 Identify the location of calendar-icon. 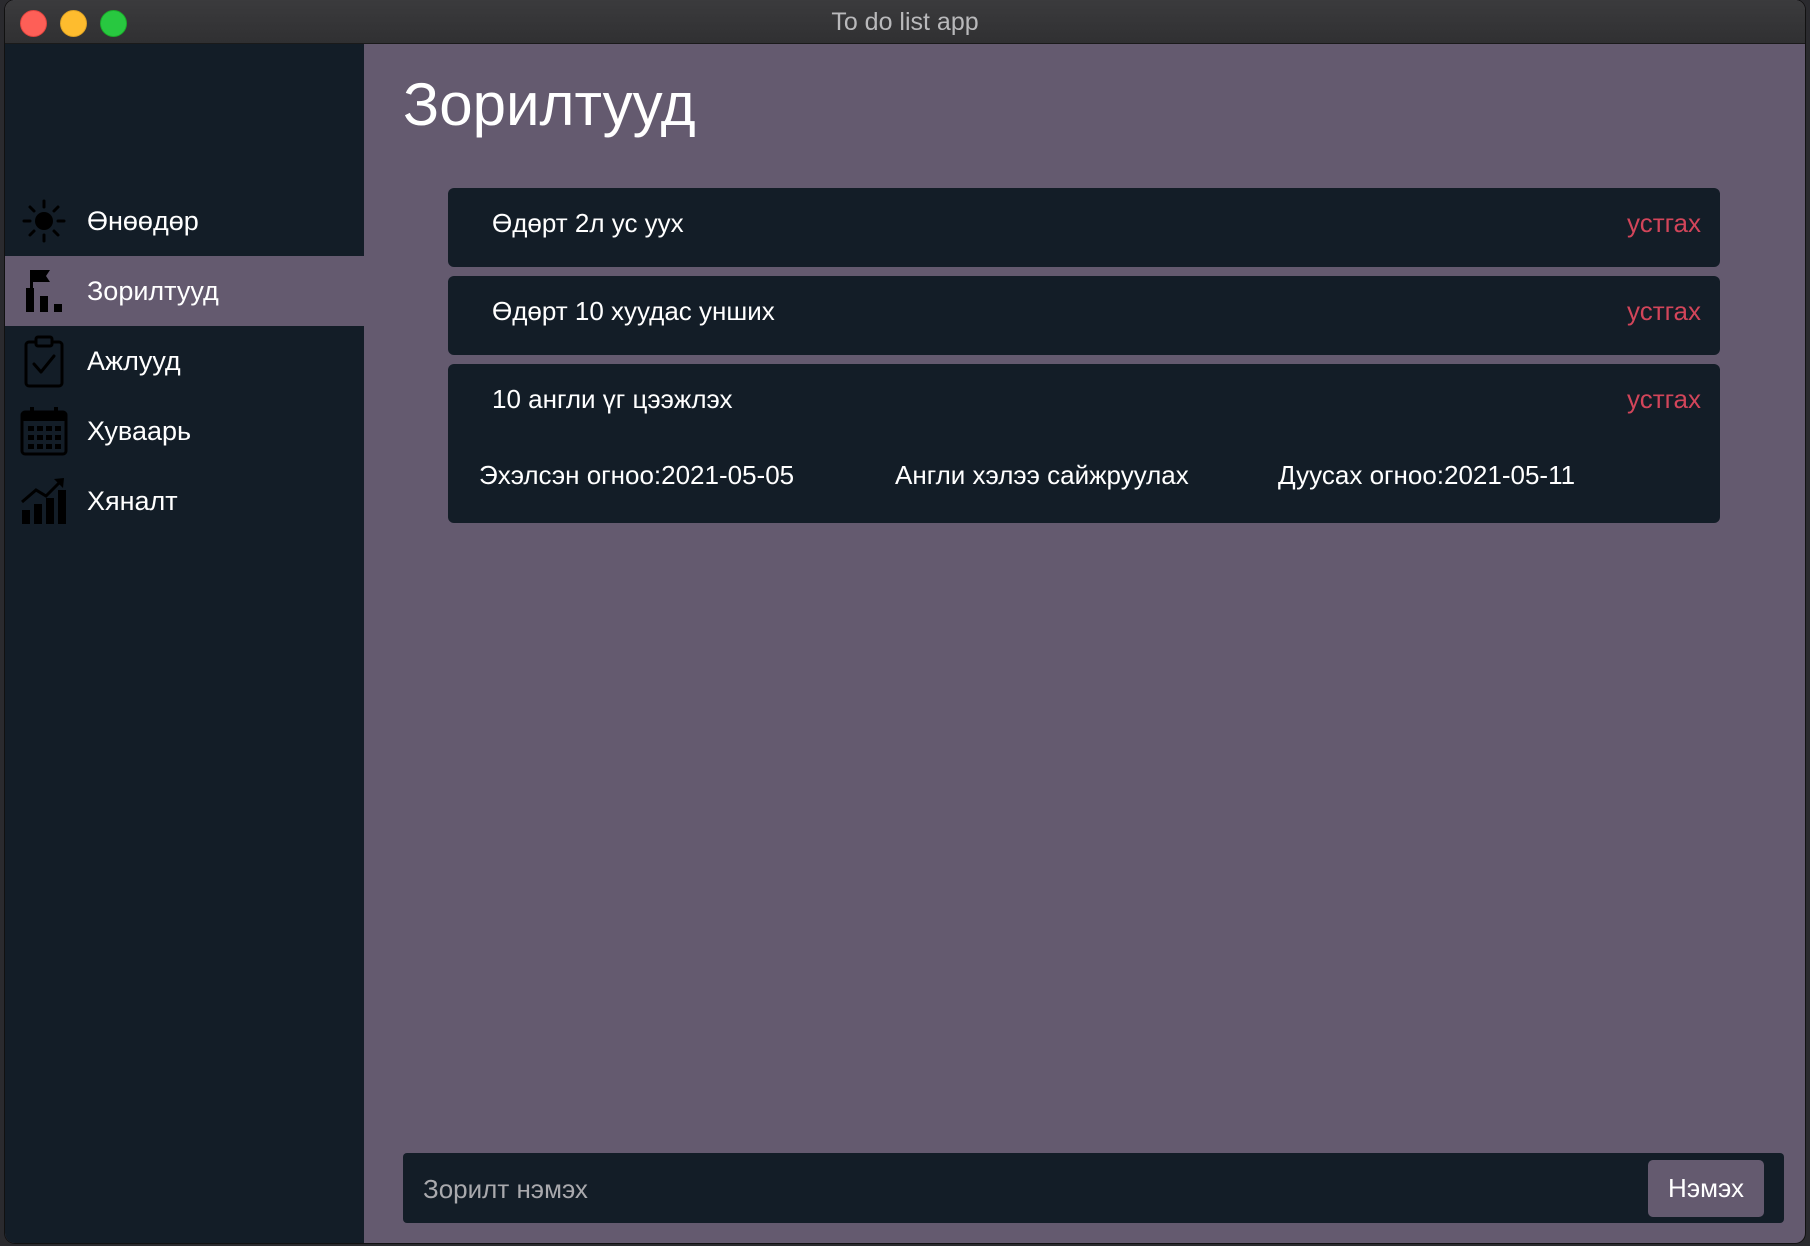
(44, 431).